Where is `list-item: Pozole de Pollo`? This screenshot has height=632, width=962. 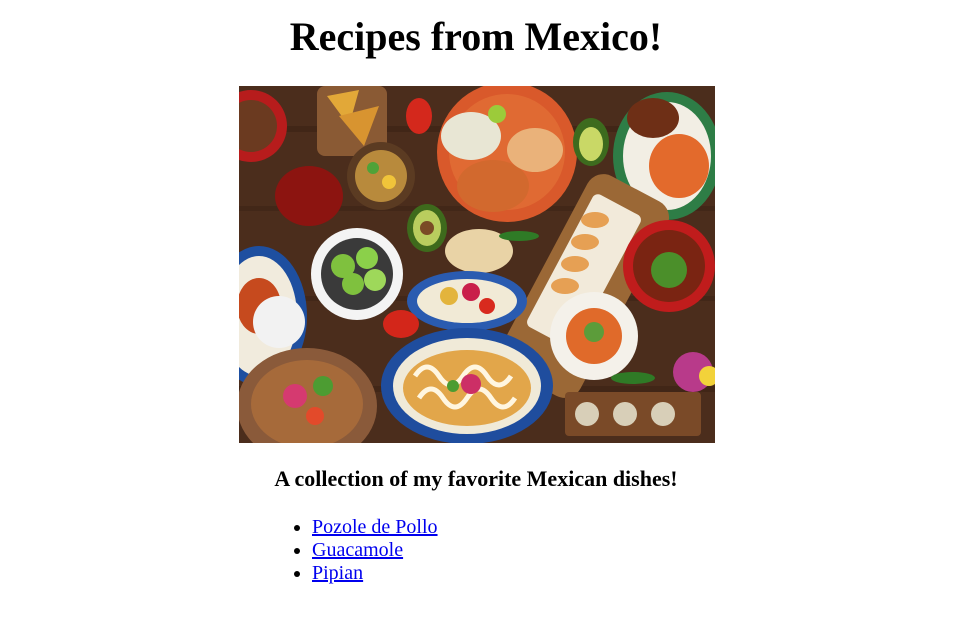
list-item: Pozole de Pollo is located at coordinates (375, 527).